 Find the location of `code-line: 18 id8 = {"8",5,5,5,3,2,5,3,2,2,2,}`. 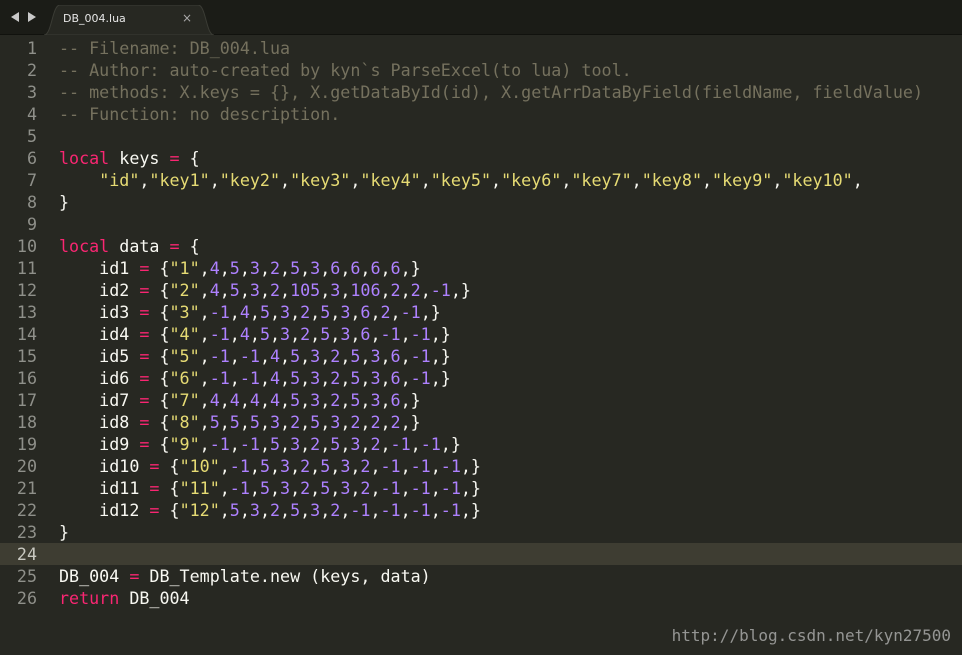

code-line: 18 id8 = {"8",5,5,5,3,2,5,3,2,2,2,} is located at coordinates (481, 422).